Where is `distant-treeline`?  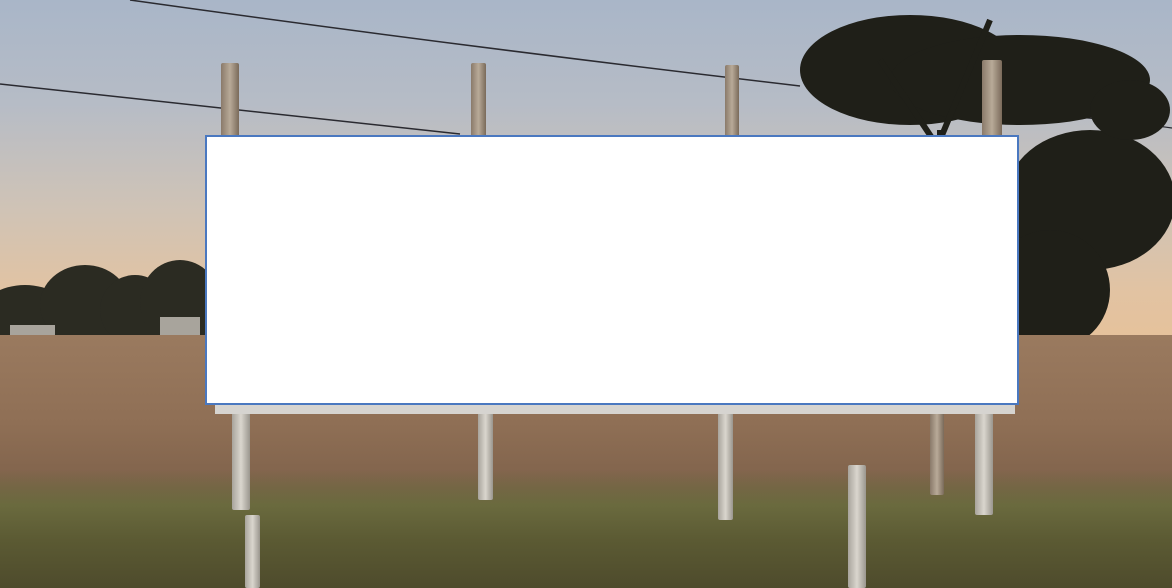
distant-treeline is located at coordinates (110, 300).